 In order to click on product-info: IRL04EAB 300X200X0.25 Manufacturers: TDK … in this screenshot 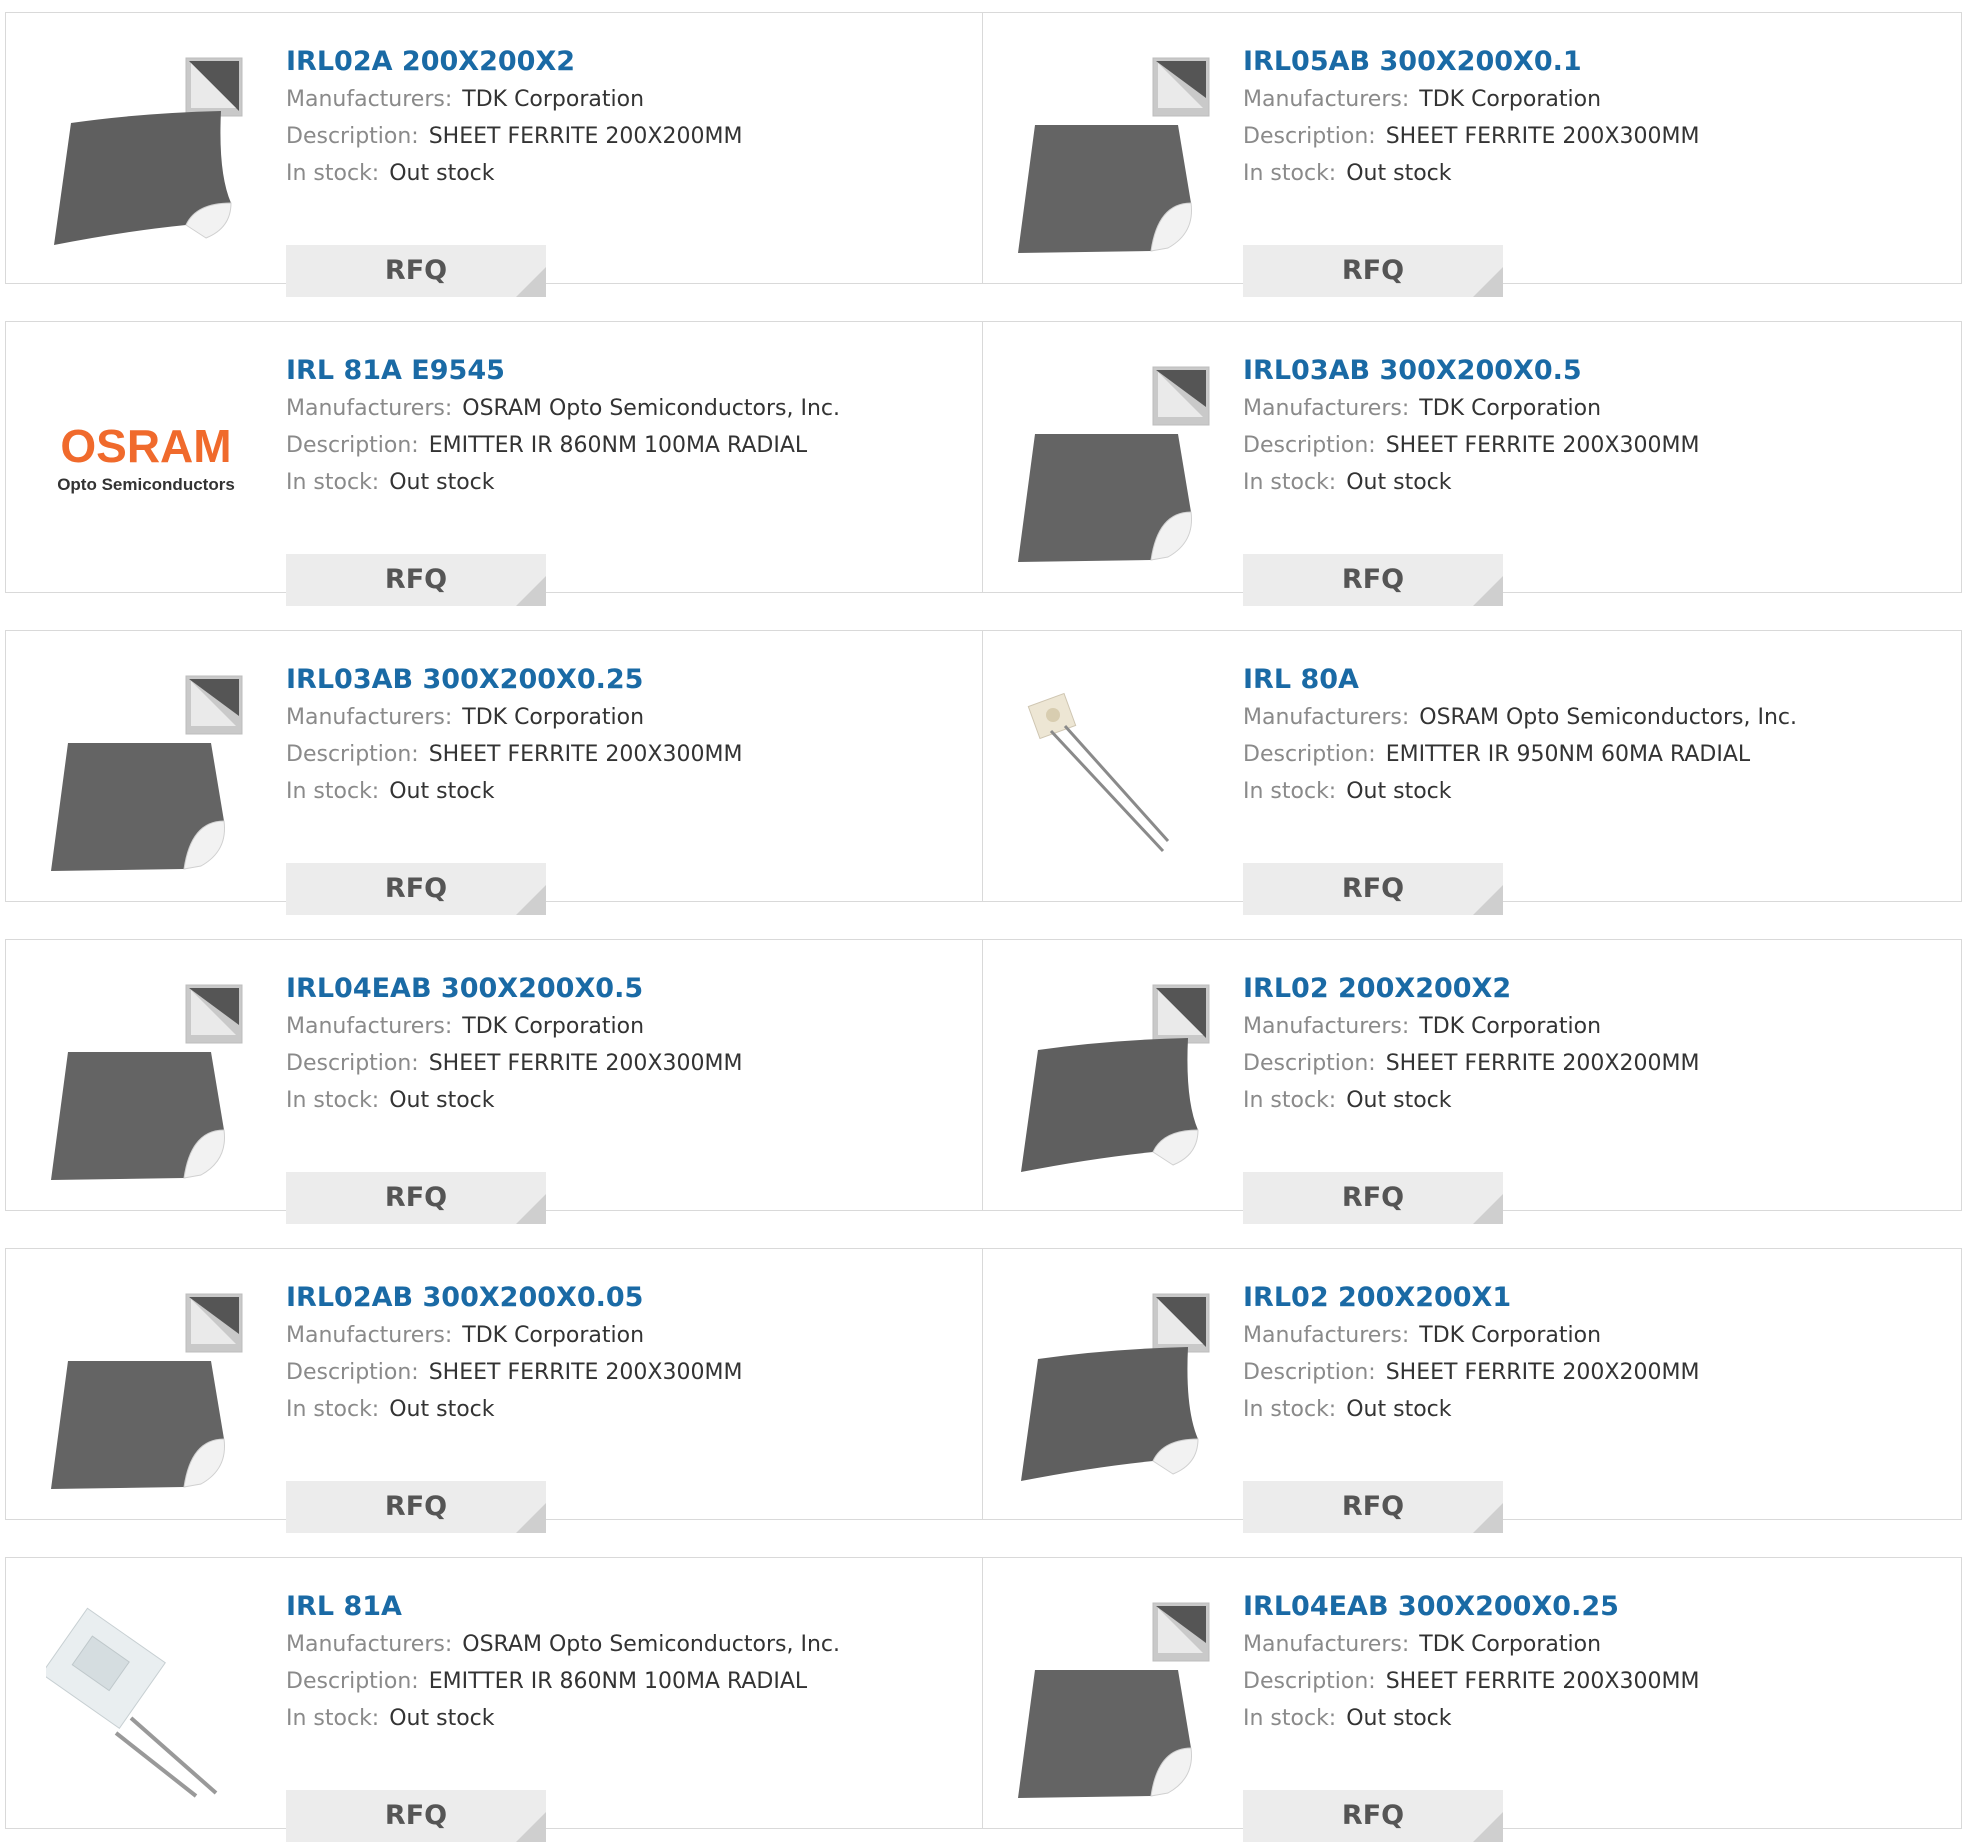, I will do `click(1597, 1715)`.